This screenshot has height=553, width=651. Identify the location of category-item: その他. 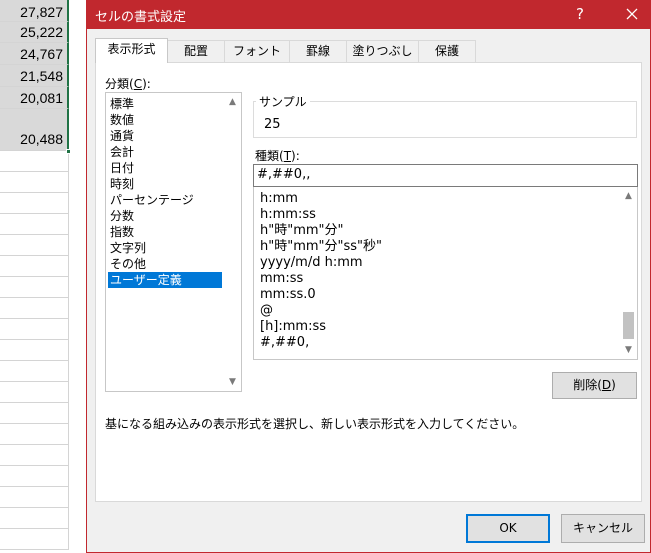
(174, 264).